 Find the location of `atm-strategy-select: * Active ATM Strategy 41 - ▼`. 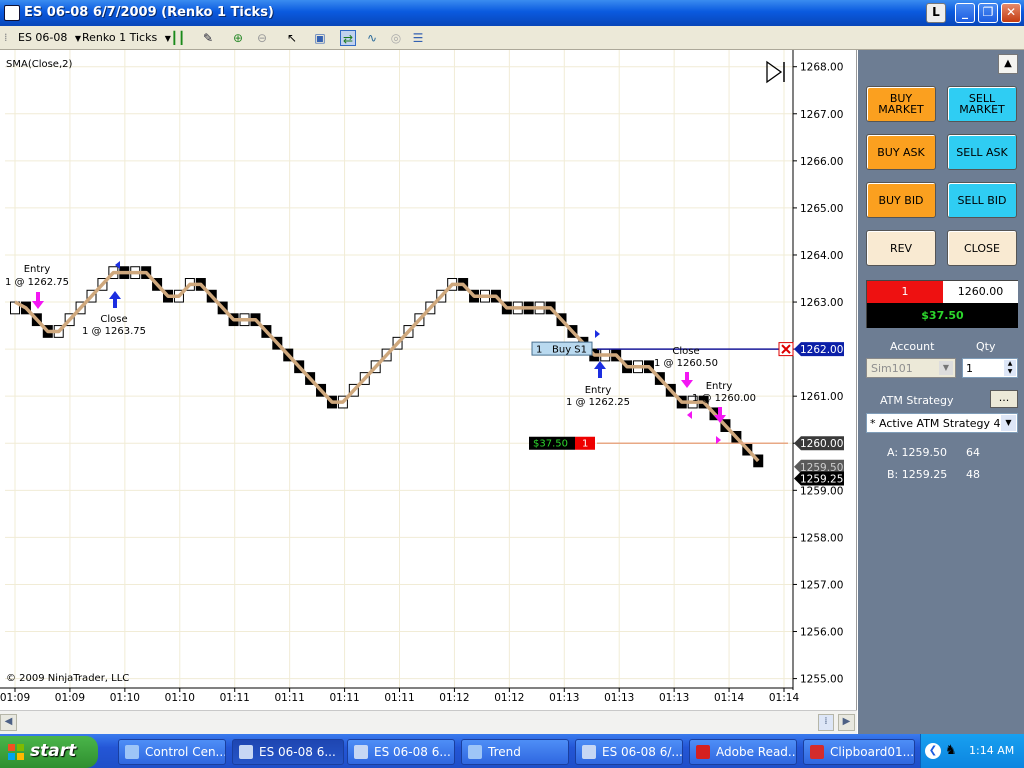

atm-strategy-select: * Active ATM Strategy 41 - ▼ is located at coordinates (942, 423).